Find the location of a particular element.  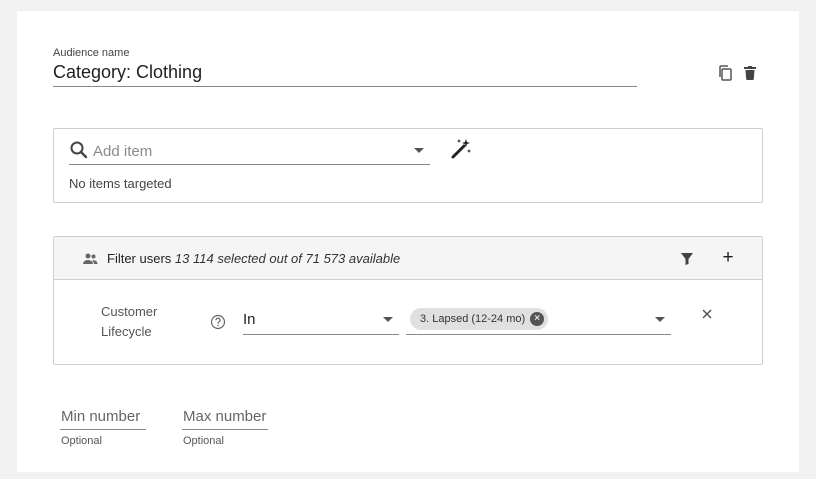

no-items-text: No items targeted is located at coordinates (120, 183).